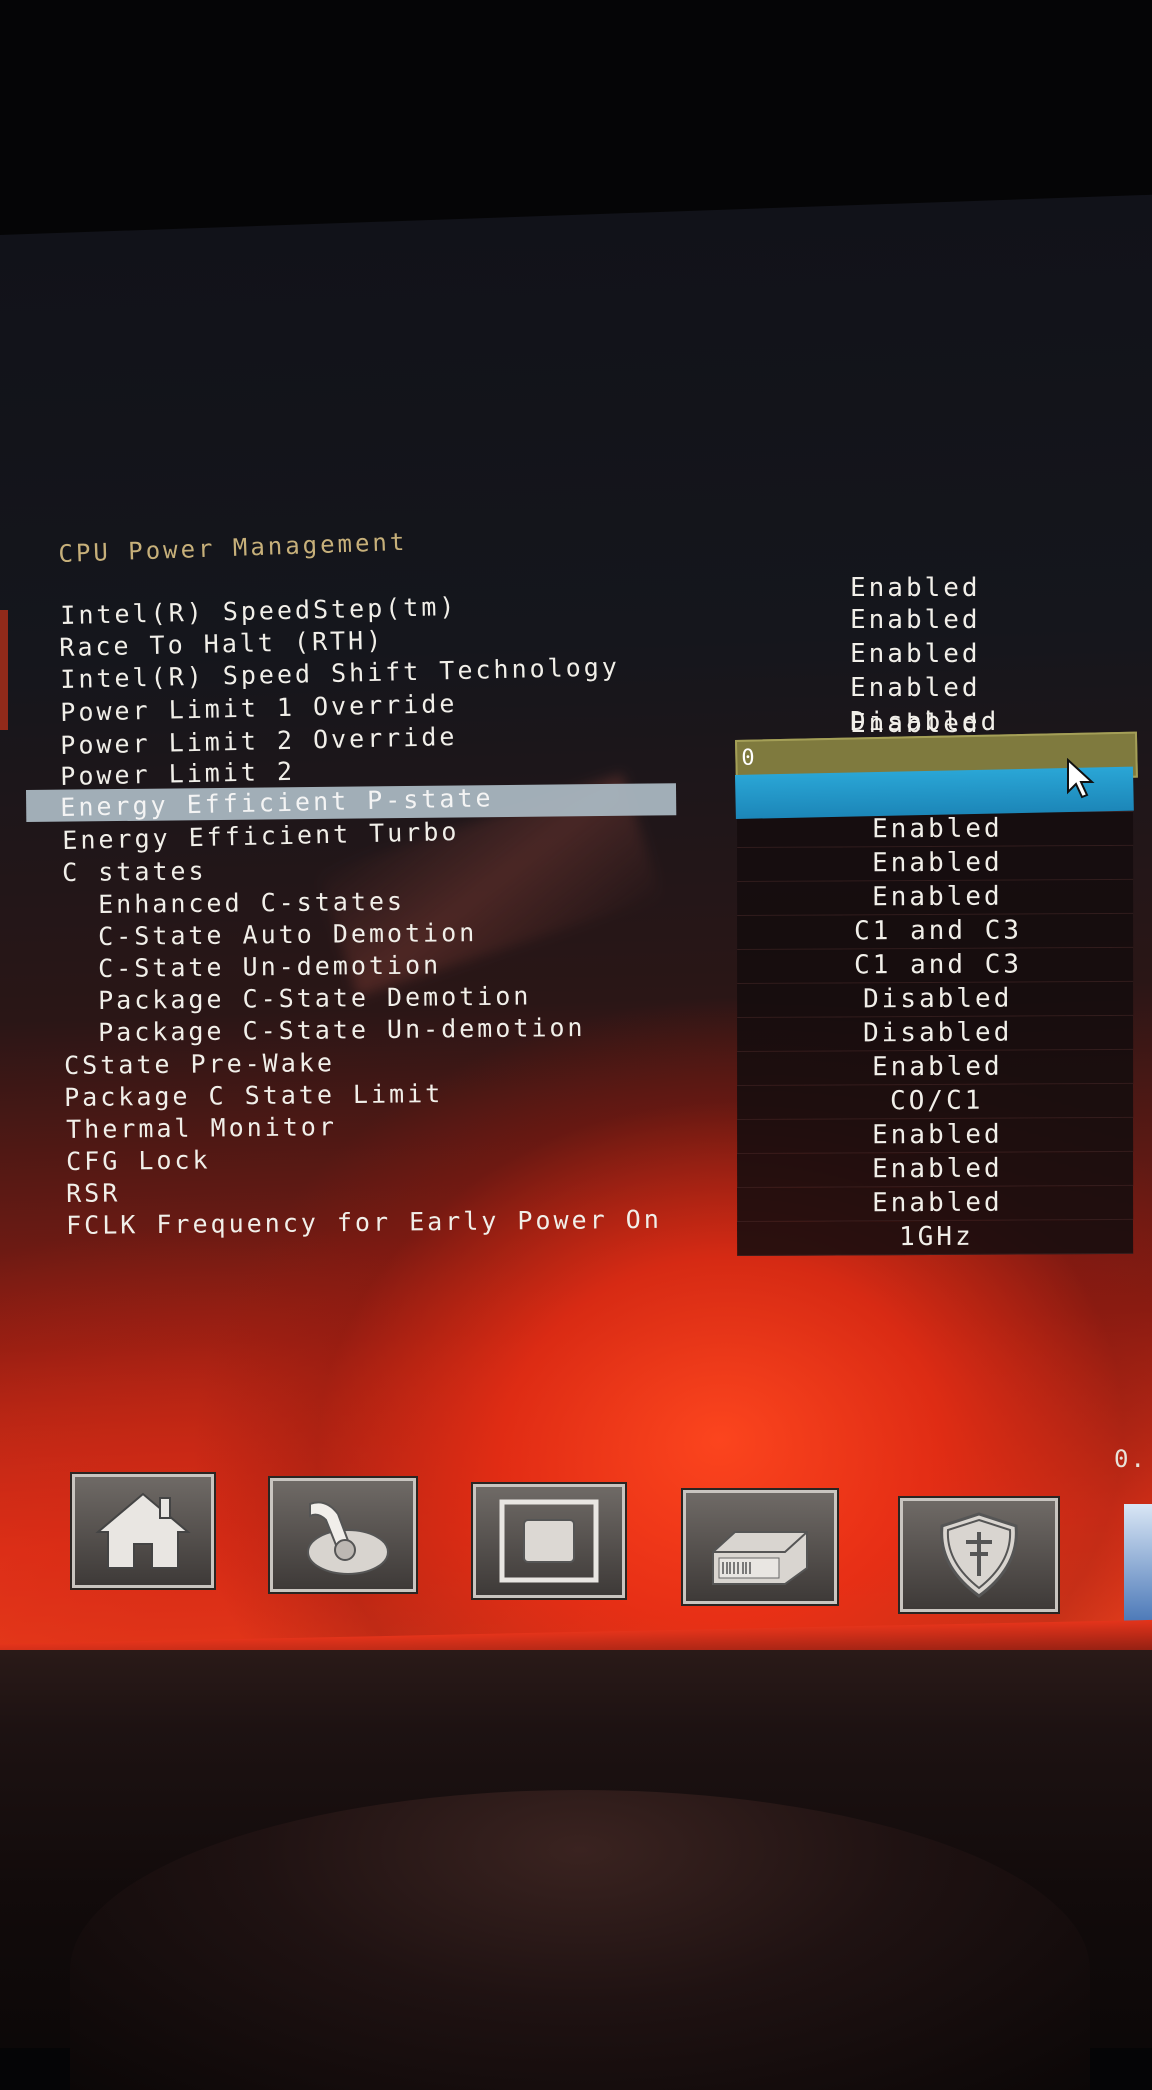  I want to click on setting-label: C-State Un-demotion, so click(269, 967).